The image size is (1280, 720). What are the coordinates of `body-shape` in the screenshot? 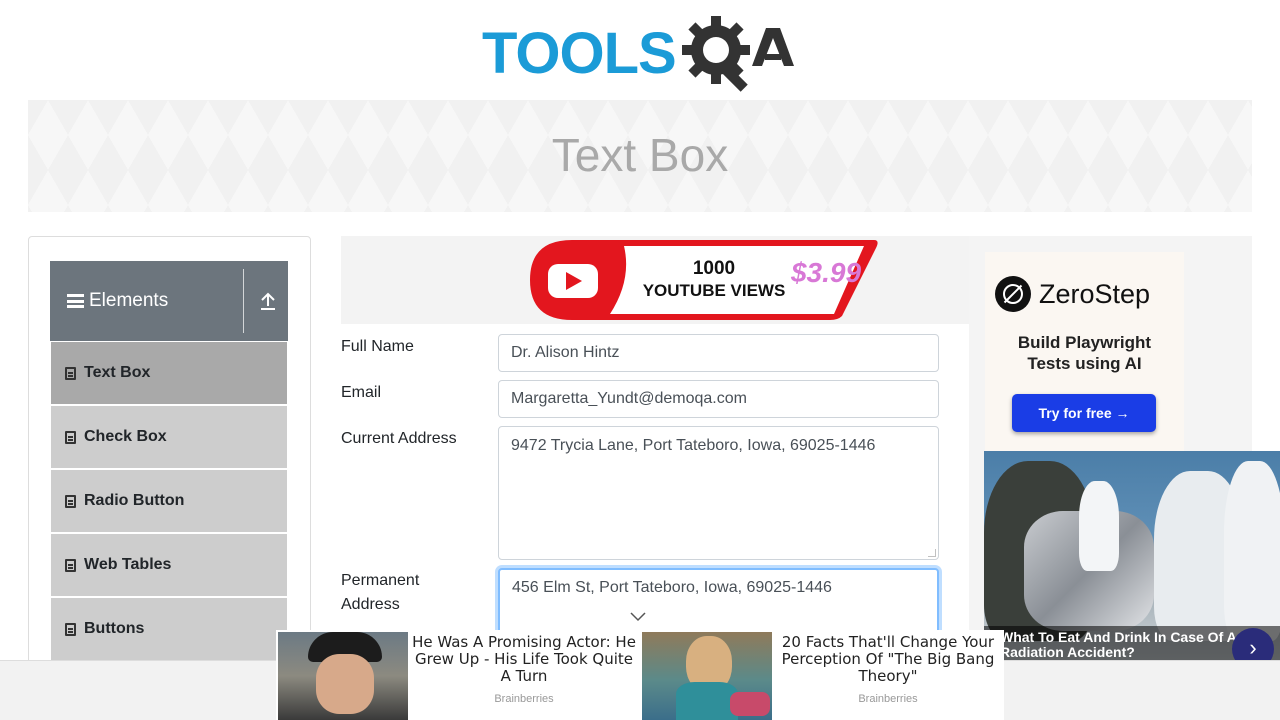 It's located at (707, 701).